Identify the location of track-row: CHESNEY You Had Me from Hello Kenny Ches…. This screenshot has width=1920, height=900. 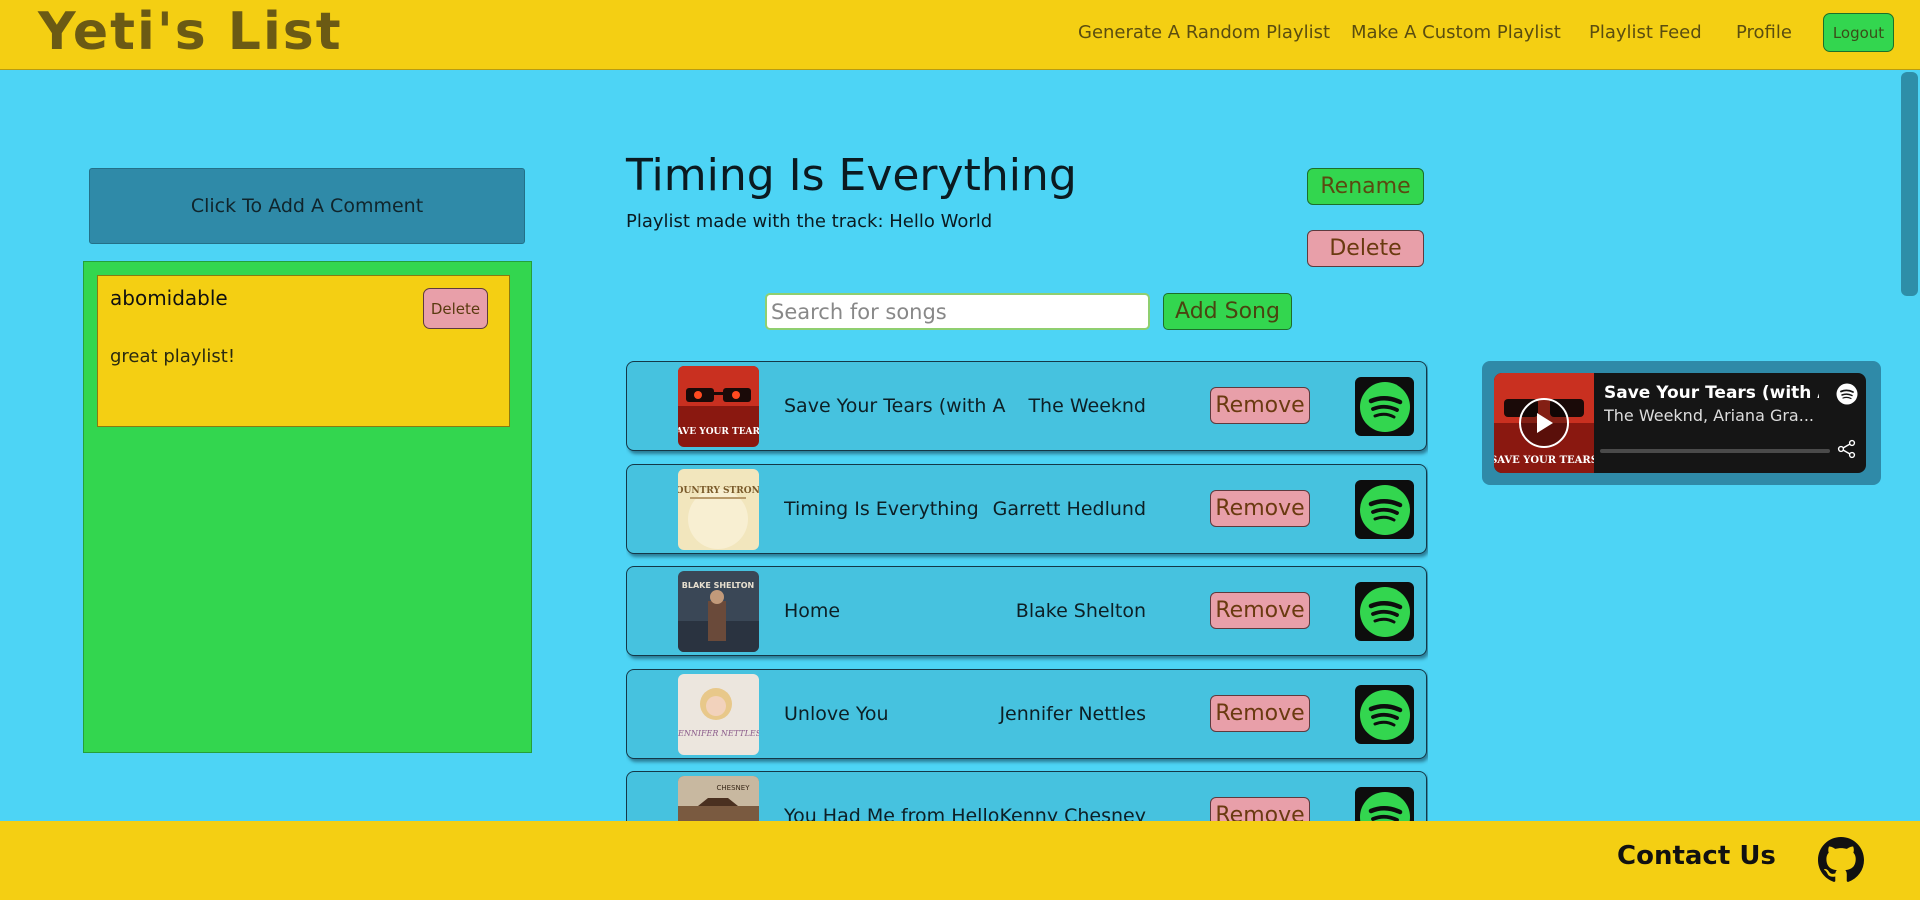
(1026, 796).